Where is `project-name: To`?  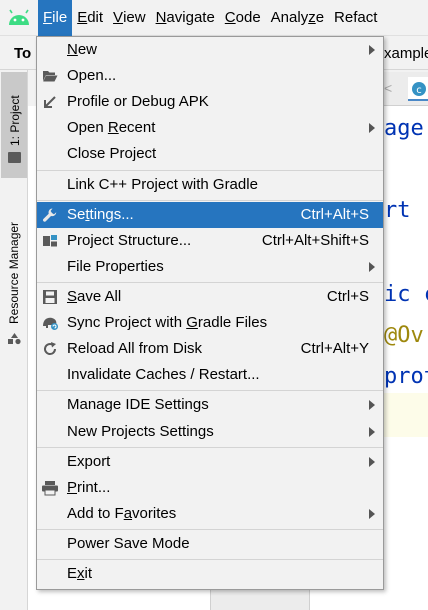
project-name: To is located at coordinates (22, 53).